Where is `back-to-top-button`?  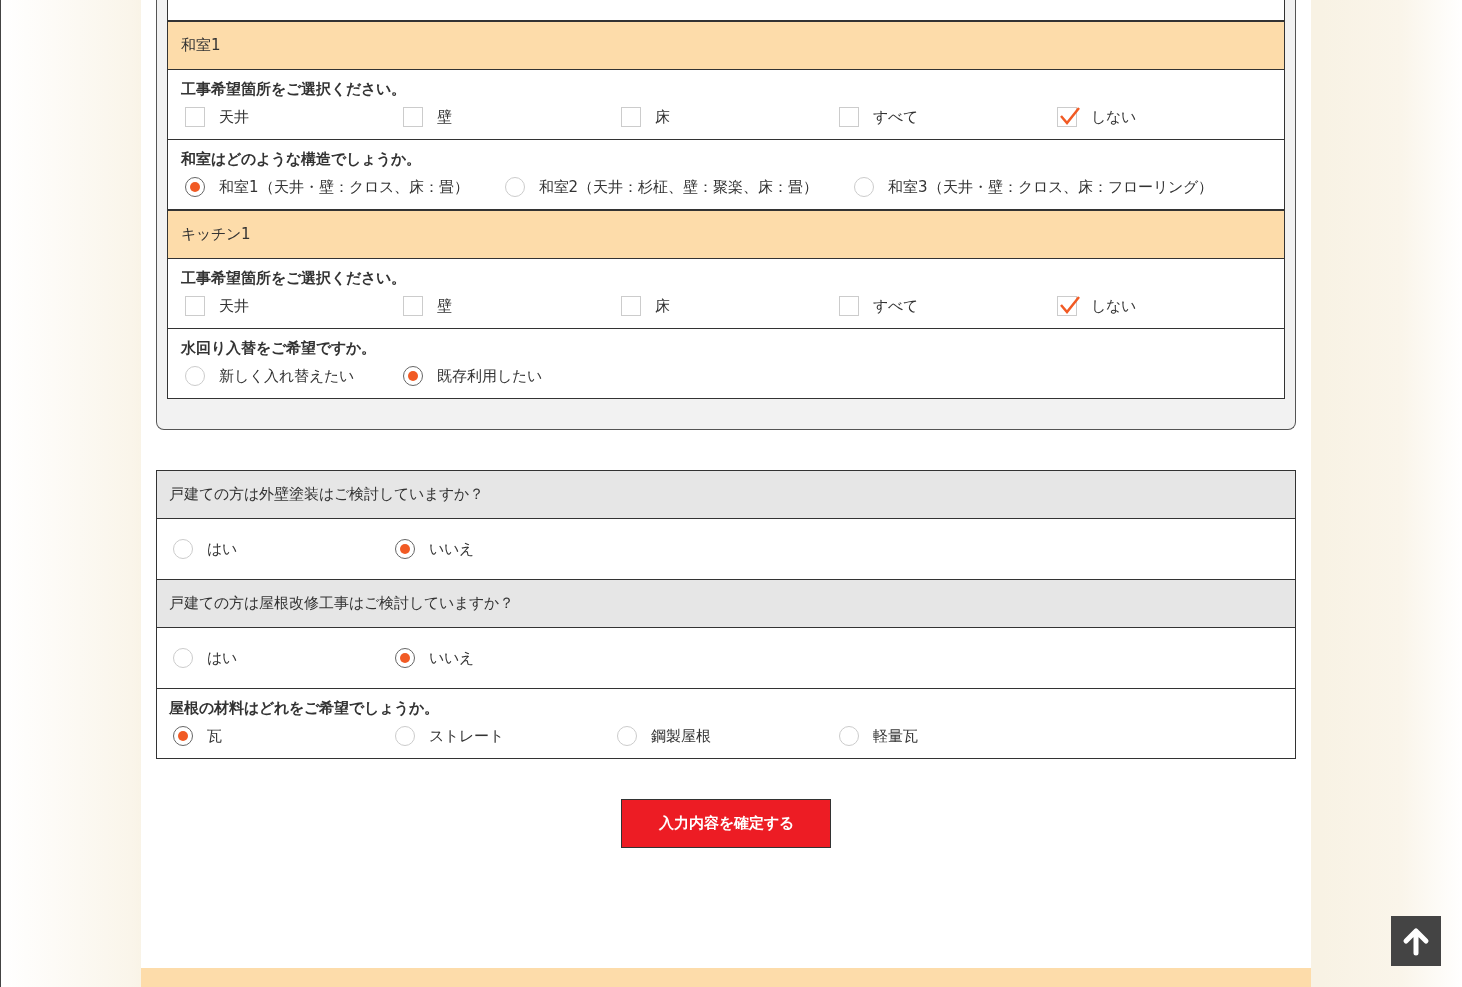 back-to-top-button is located at coordinates (1416, 941).